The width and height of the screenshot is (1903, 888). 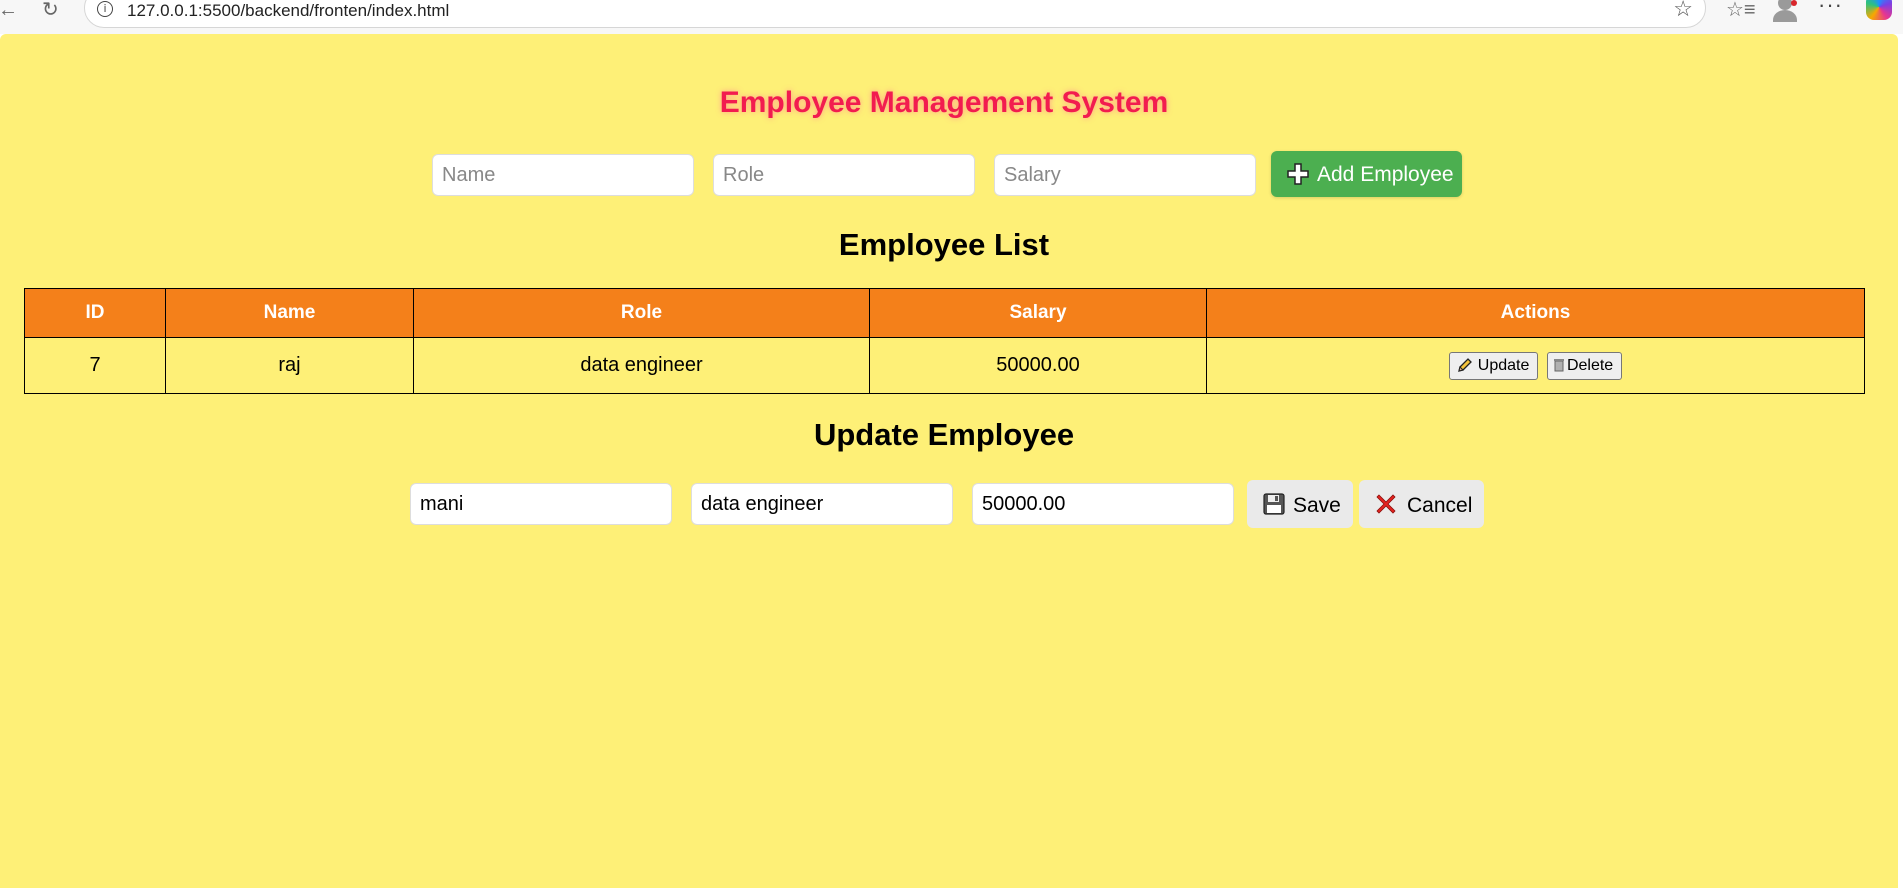 I want to click on cell-name: raj, so click(x=289, y=365).